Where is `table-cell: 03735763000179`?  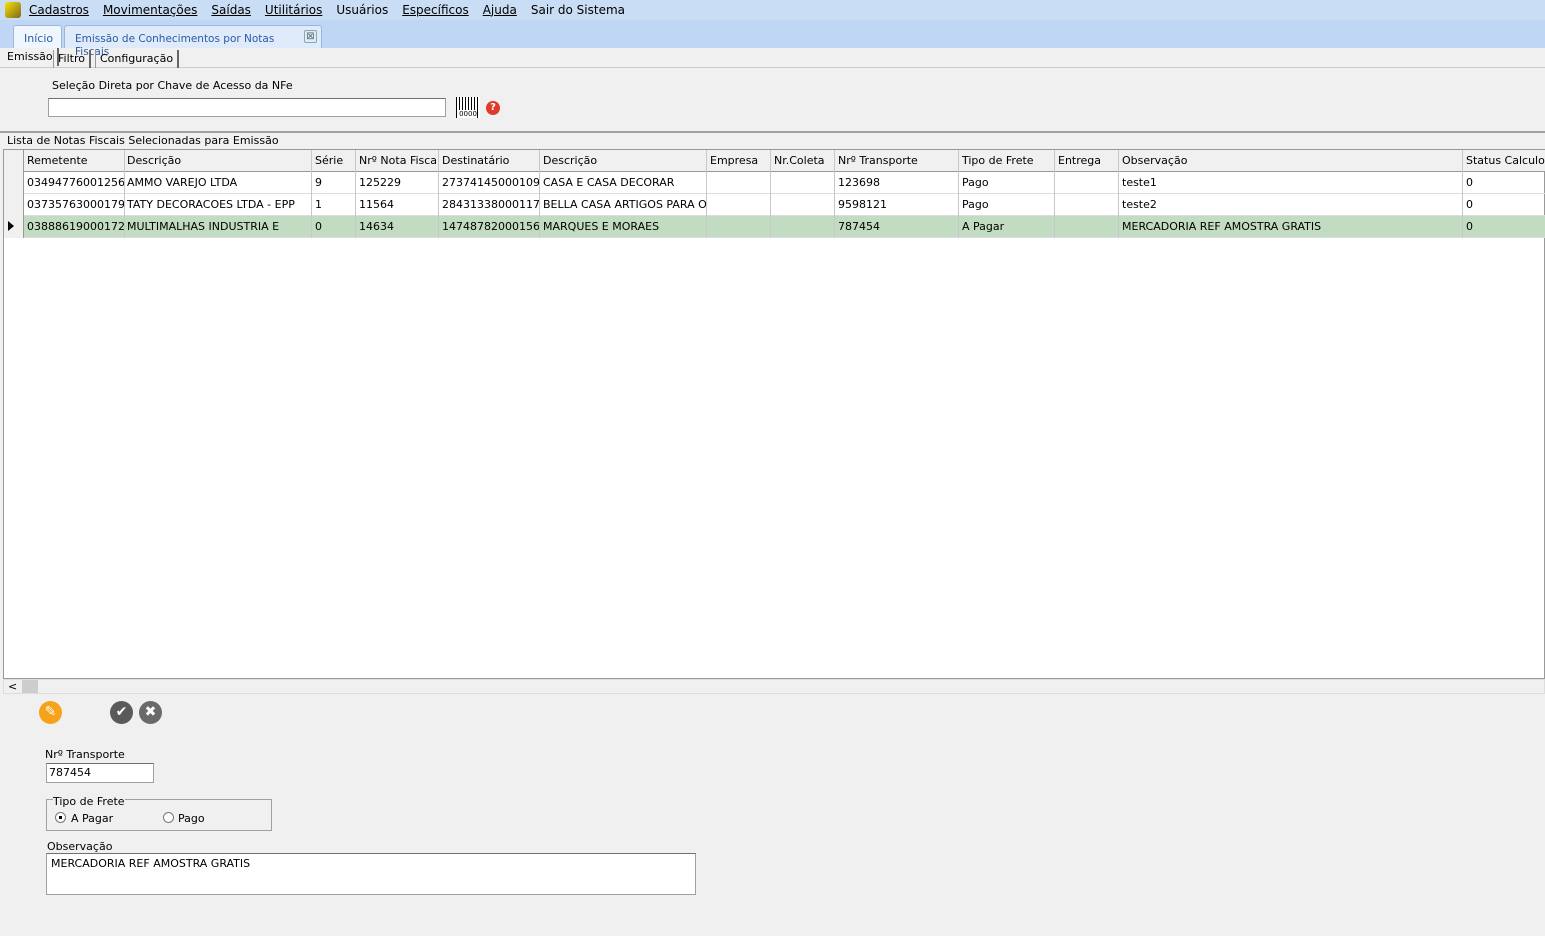 table-cell: 03735763000179 is located at coordinates (74, 205).